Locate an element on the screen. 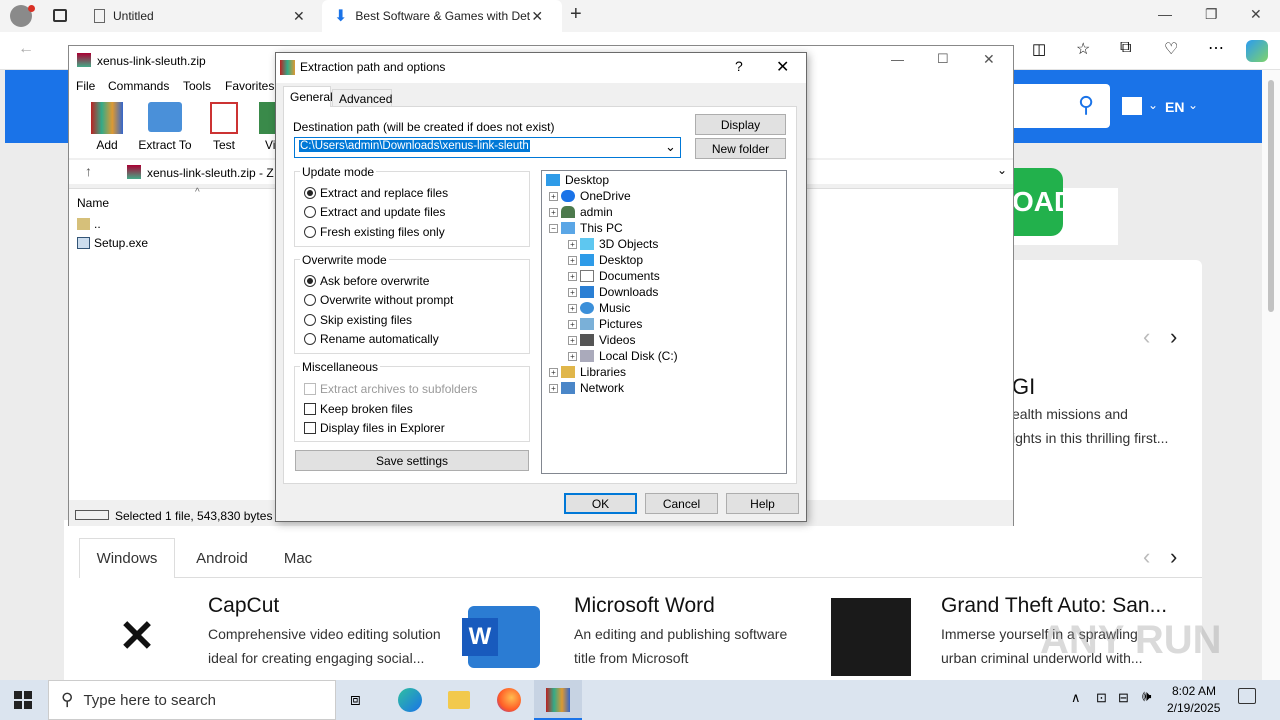 Image resolution: width=1280 pixels, height=720 pixels. tree-item-libraries: + Libraries is located at coordinates (587, 372).